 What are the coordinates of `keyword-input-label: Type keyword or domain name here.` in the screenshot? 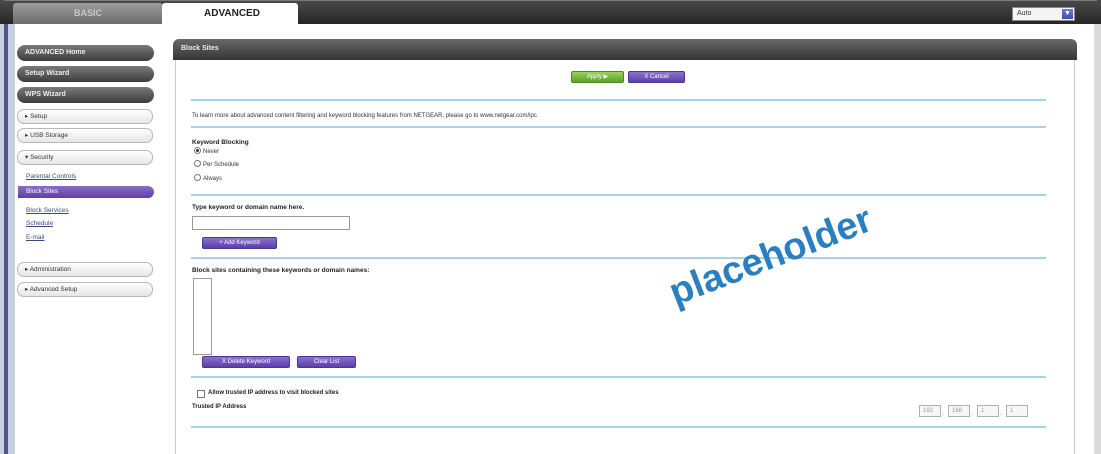 It's located at (248, 207).